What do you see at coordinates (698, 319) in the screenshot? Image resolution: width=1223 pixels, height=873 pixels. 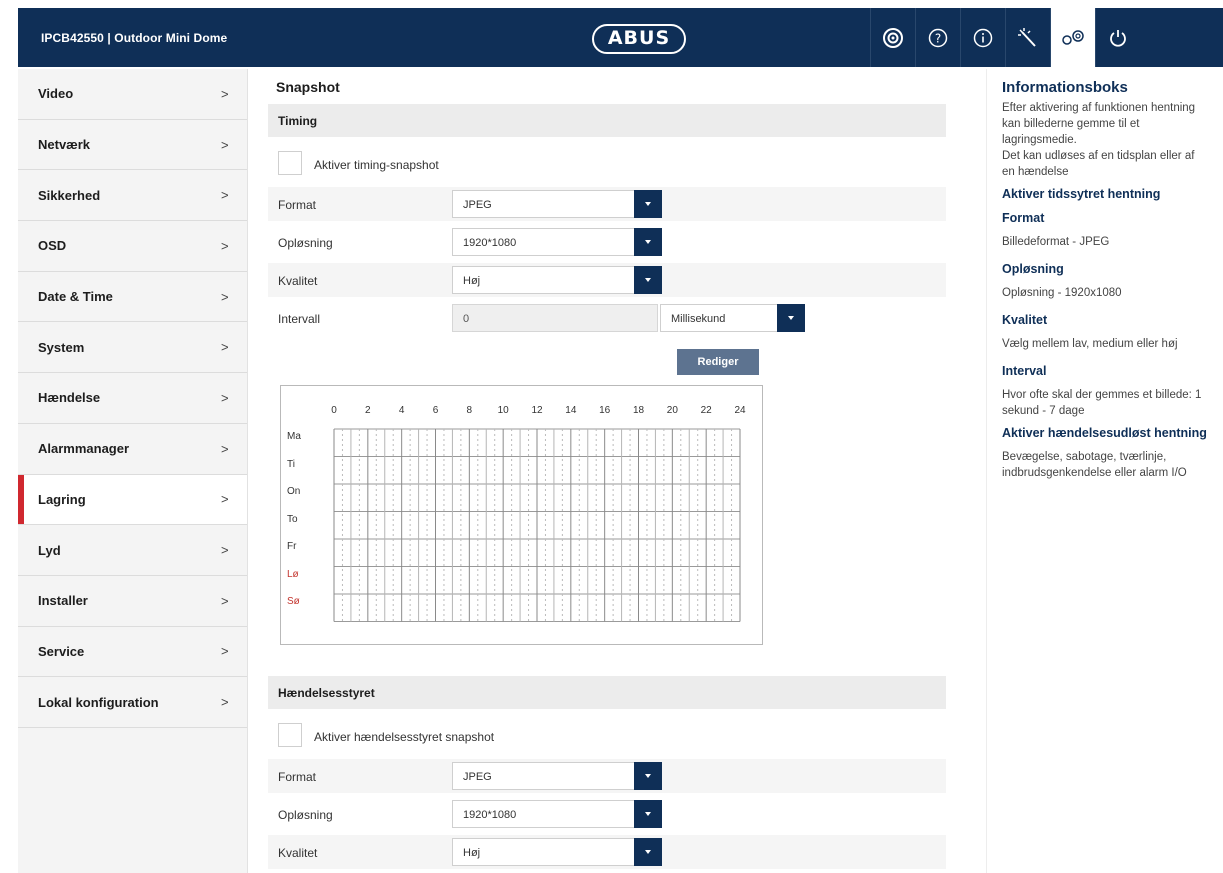 I see `select-value: Millisekund` at bounding box center [698, 319].